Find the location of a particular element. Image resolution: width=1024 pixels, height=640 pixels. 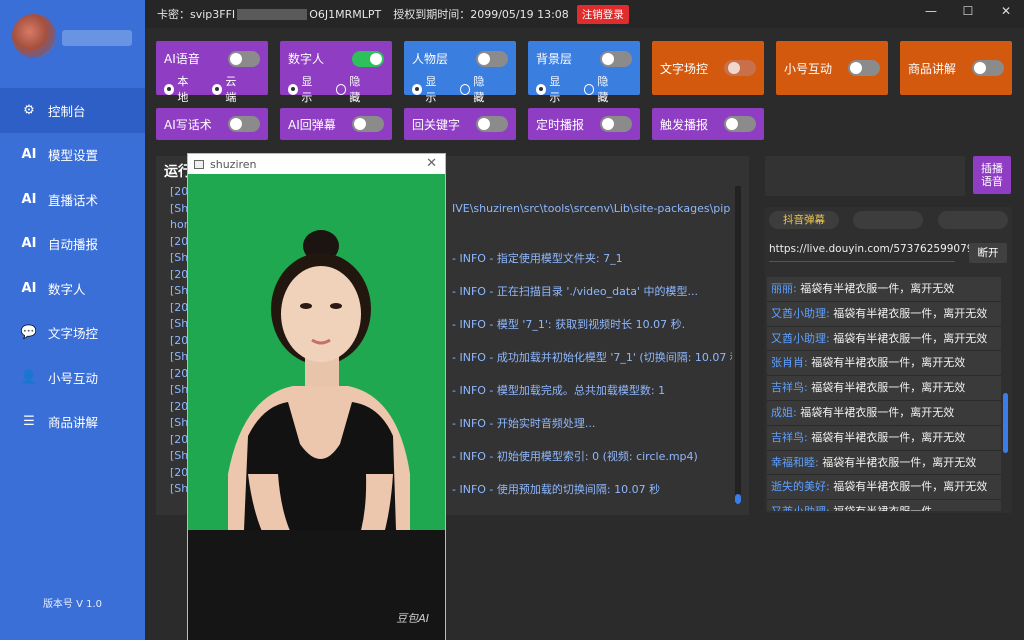

sidebar-item-label: 小号互动 is located at coordinates (73, 378).